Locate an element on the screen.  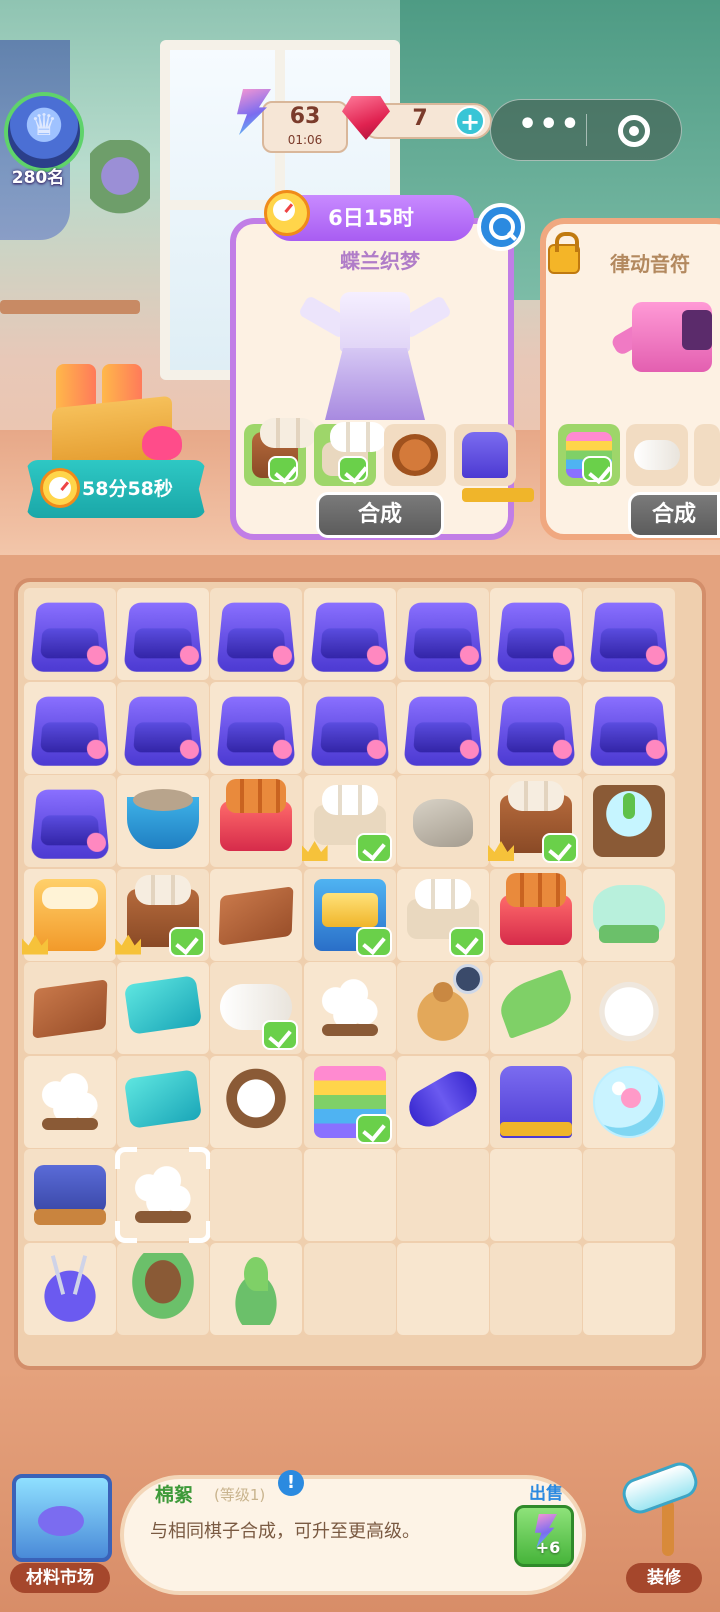
flower-plant is located at coordinates (120, 185).